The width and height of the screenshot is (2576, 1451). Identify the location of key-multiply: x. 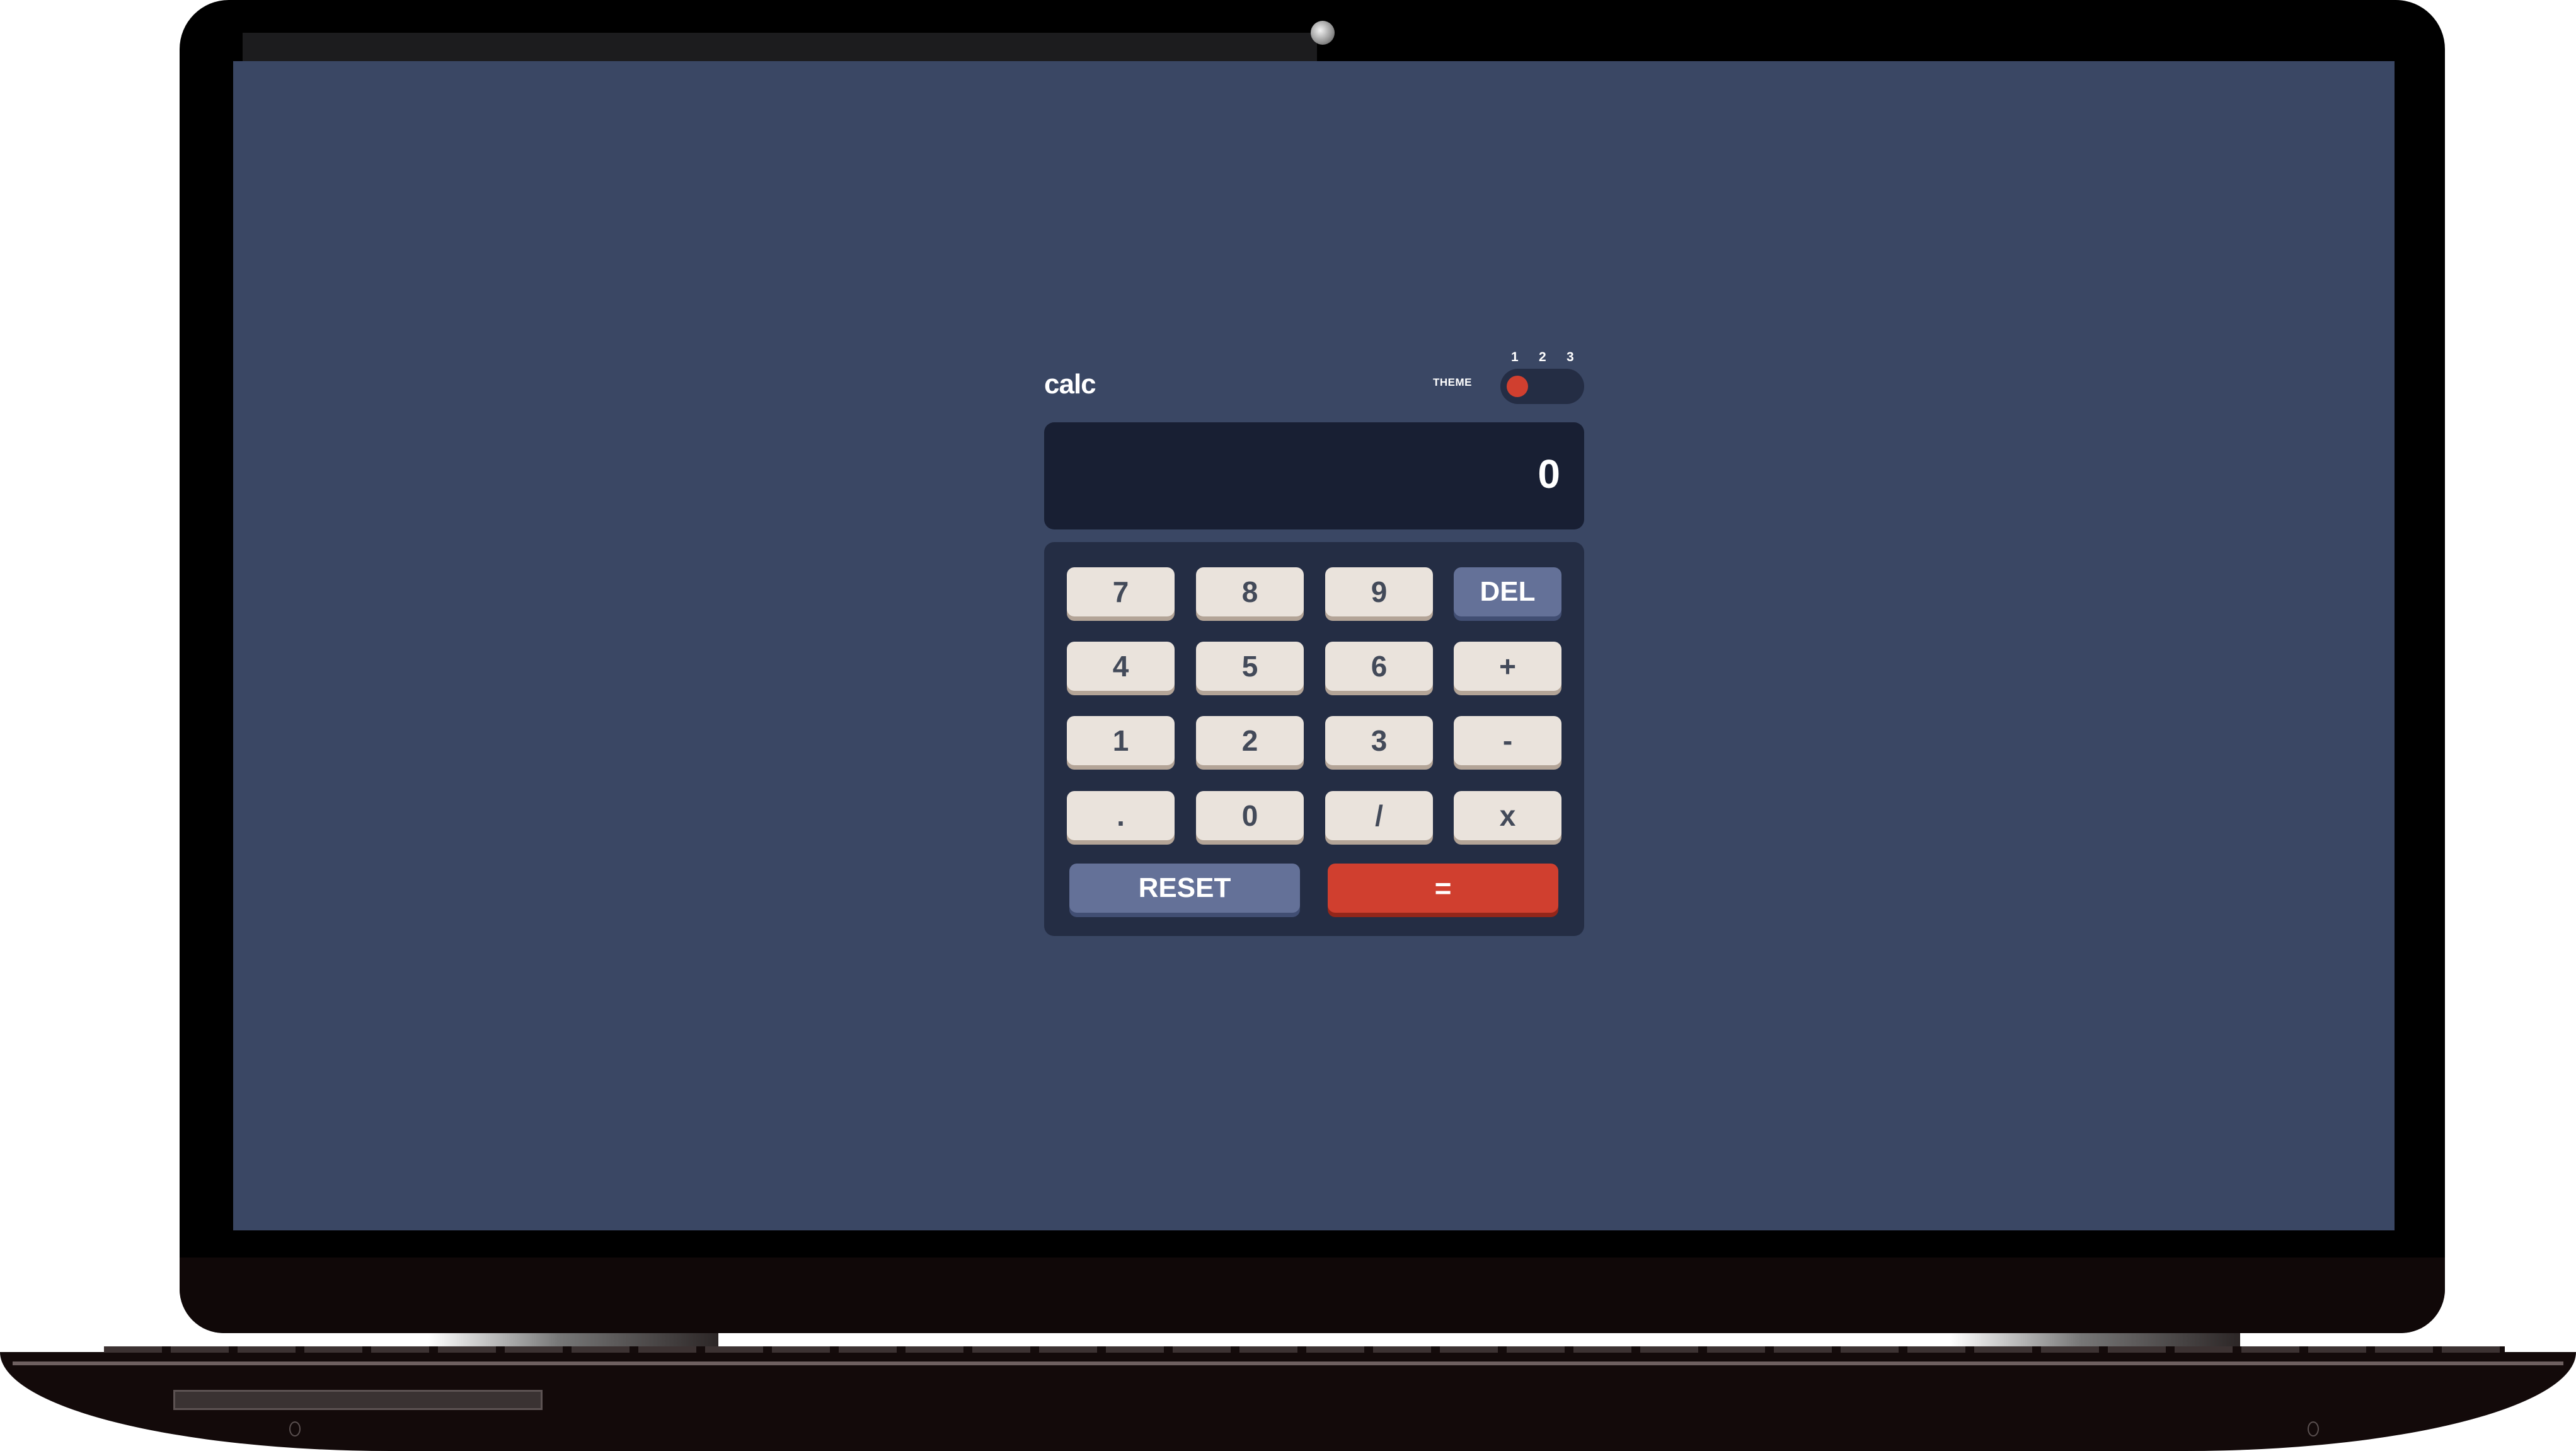
(1507, 815).